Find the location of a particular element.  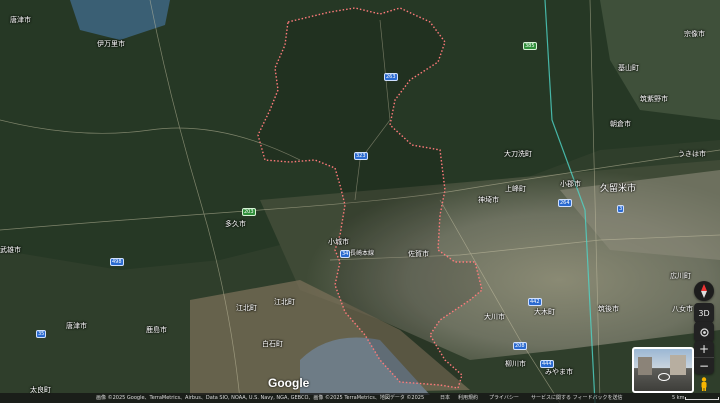

place-label: 大木町 is located at coordinates (544, 312).